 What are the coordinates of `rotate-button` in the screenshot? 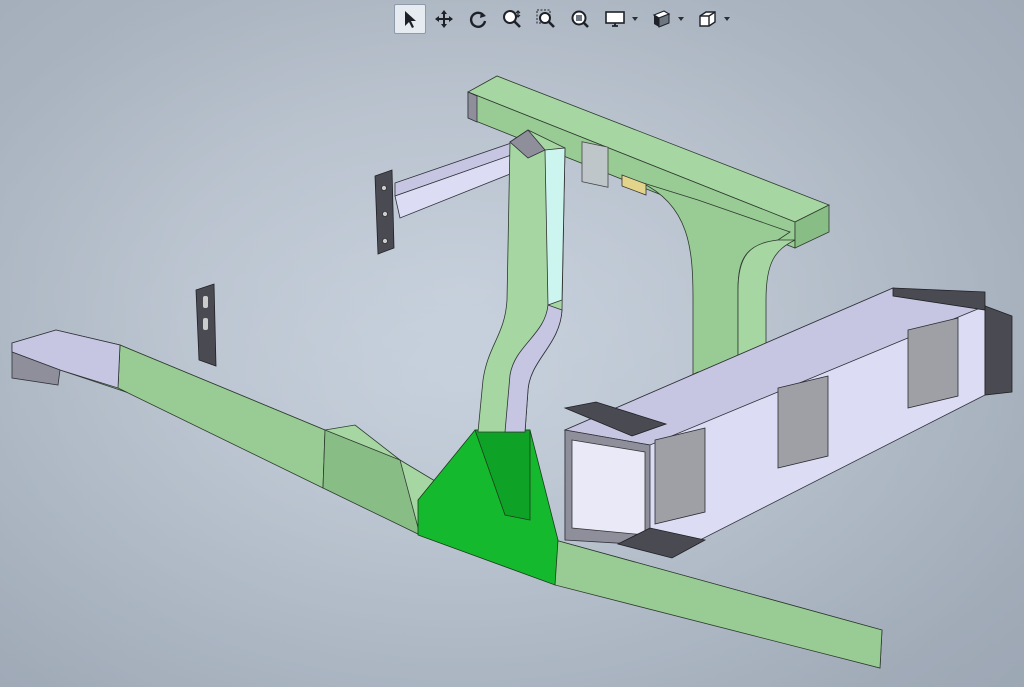 It's located at (478, 19).